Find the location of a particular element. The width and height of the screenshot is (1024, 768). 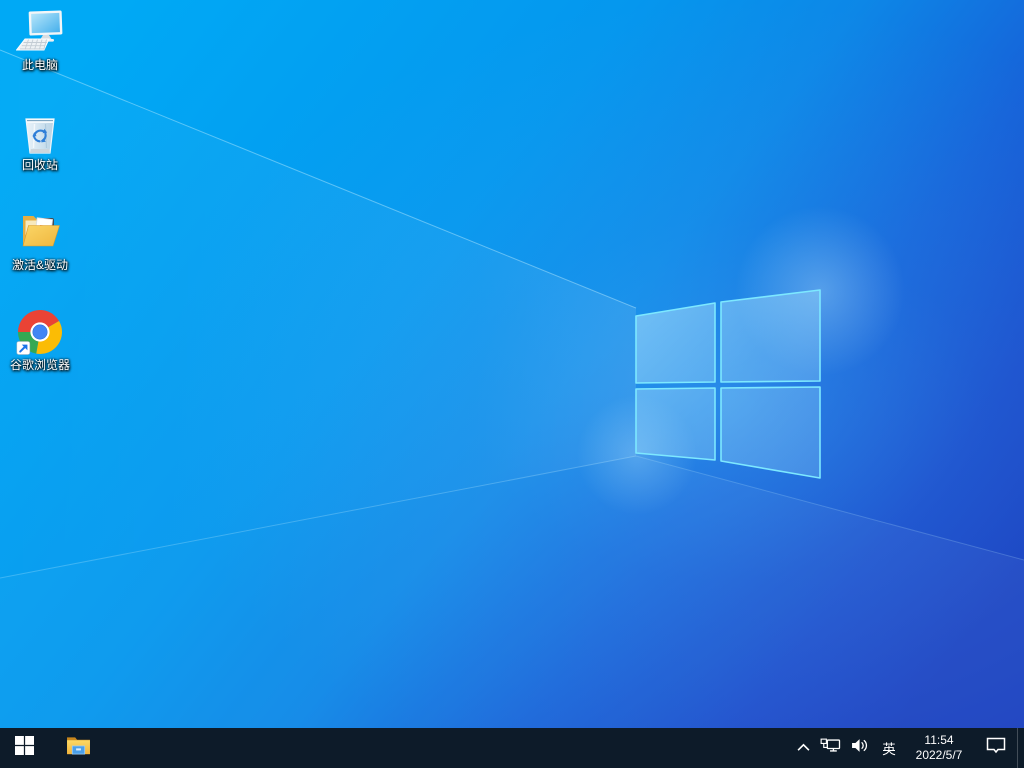

desktop-icon-recycle-bin: 回收站 is located at coordinates (40, 145).